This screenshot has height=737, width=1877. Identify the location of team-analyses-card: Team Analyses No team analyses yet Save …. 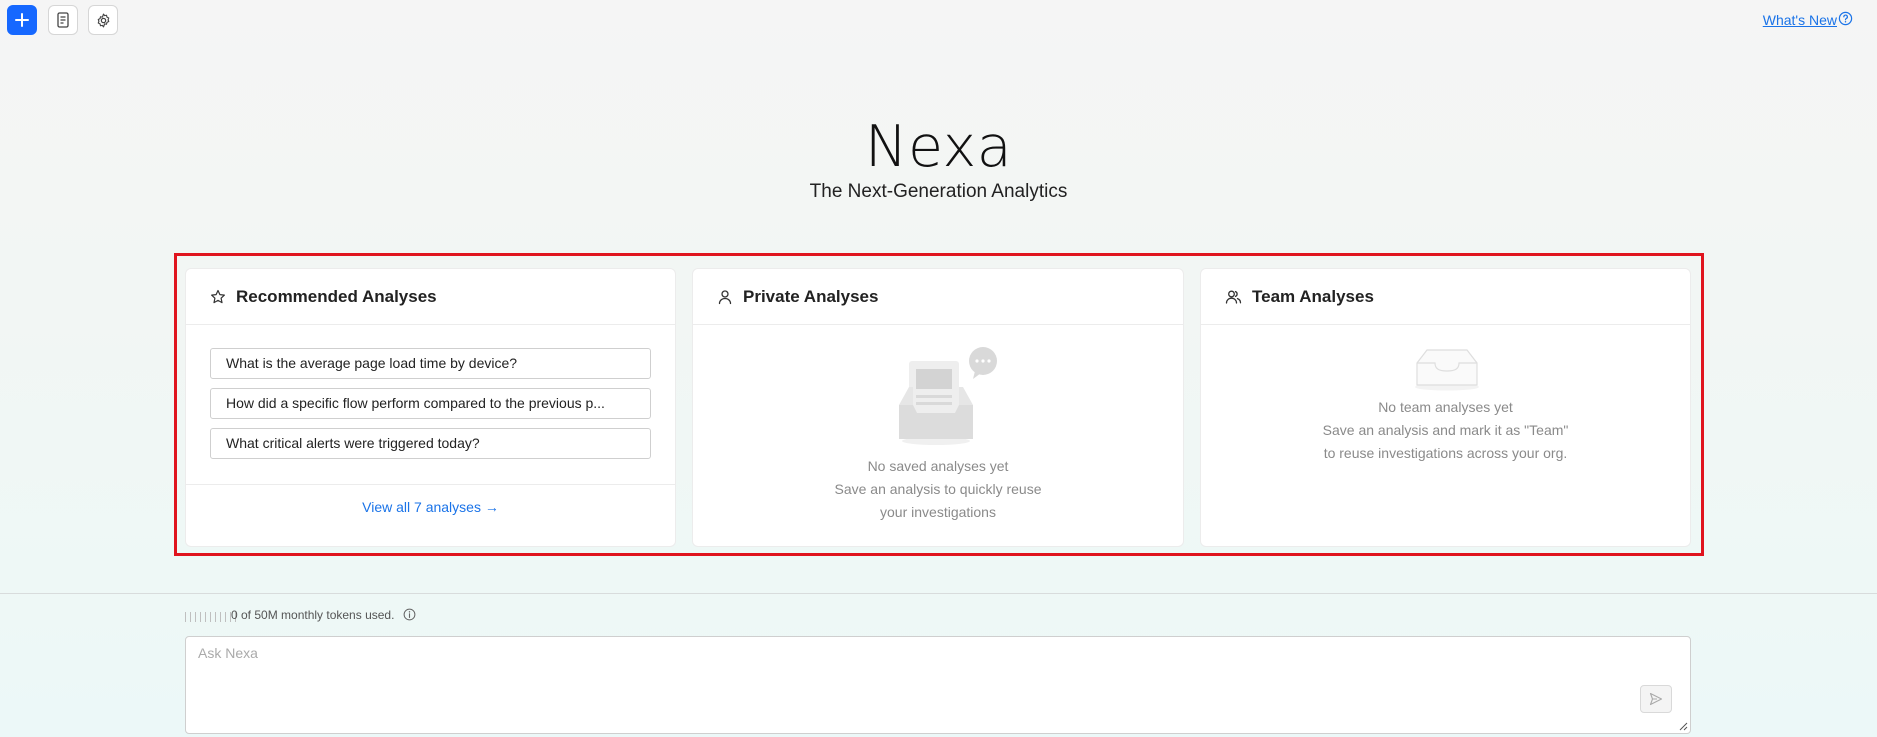
(1445, 407).